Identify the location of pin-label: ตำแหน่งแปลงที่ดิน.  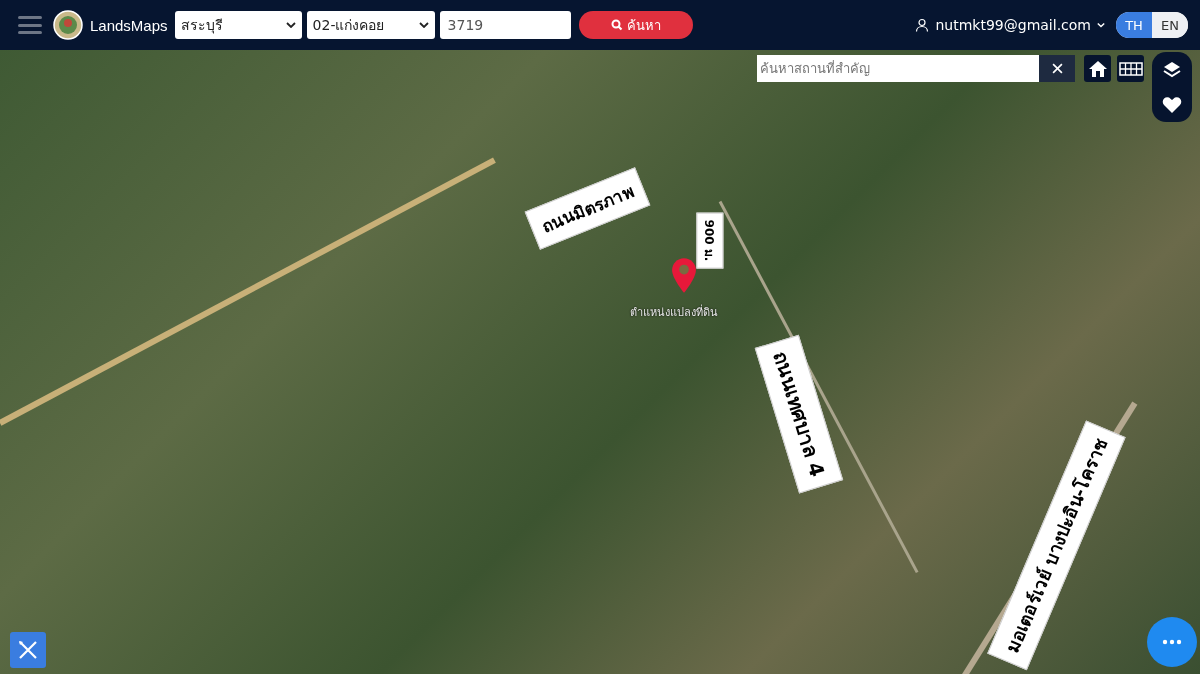
(674, 312).